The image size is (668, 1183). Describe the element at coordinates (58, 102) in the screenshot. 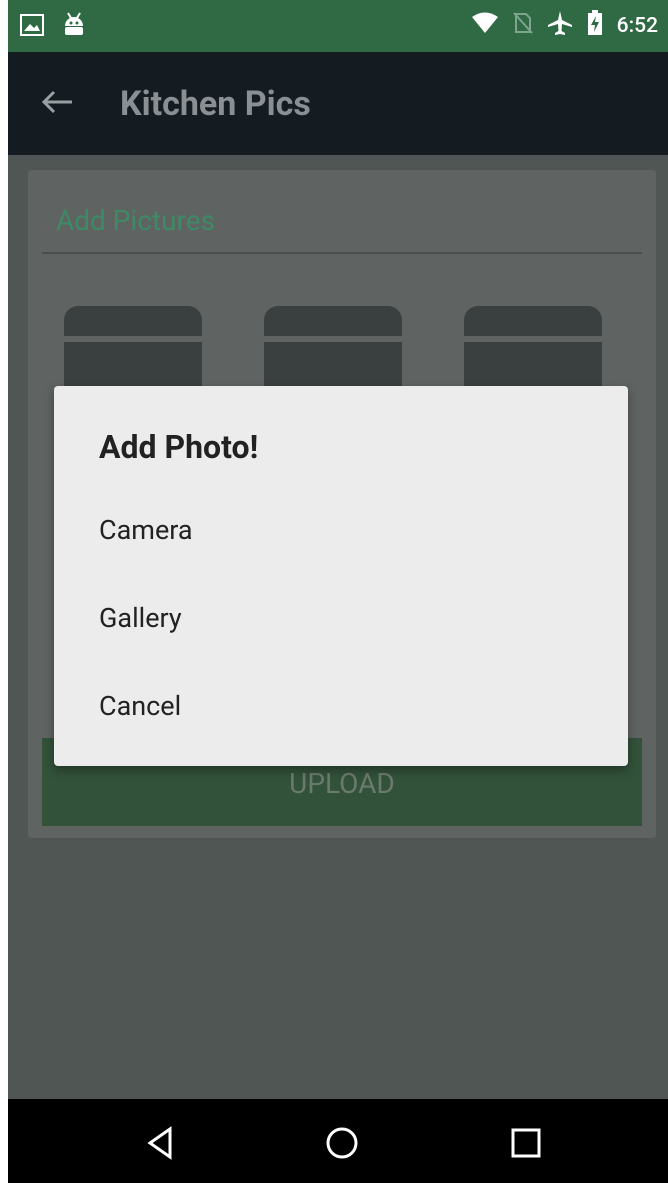

I see `arrow-back-icon` at that location.